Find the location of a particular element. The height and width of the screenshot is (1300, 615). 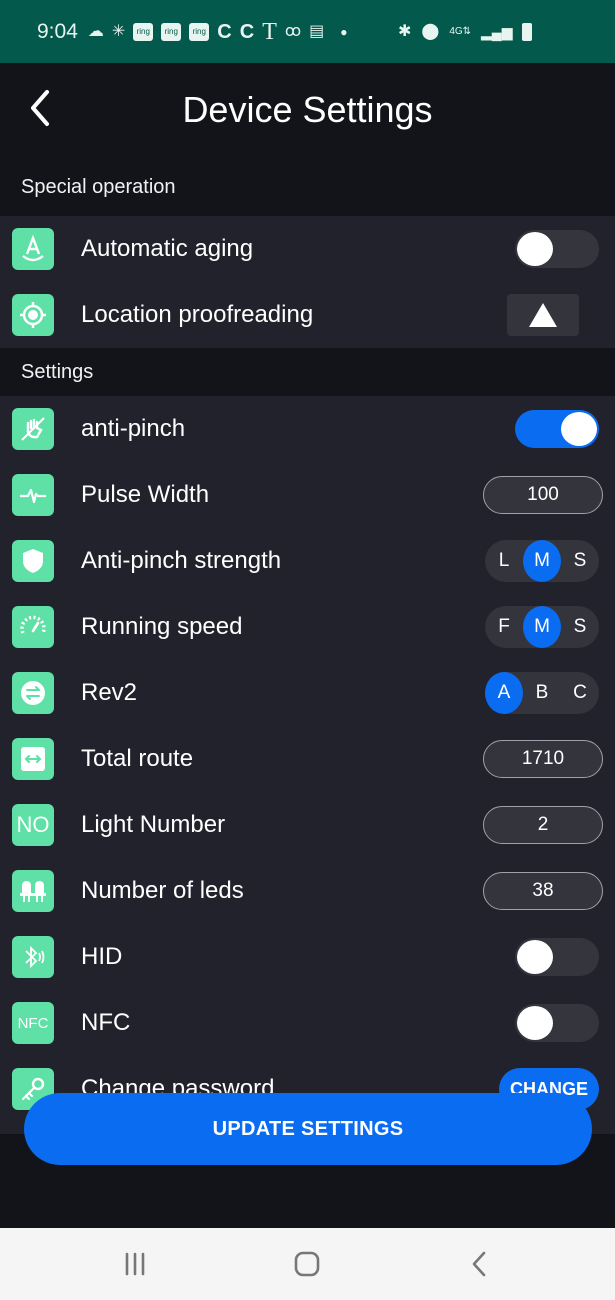

setting-row-hid: HID is located at coordinates (307, 957).